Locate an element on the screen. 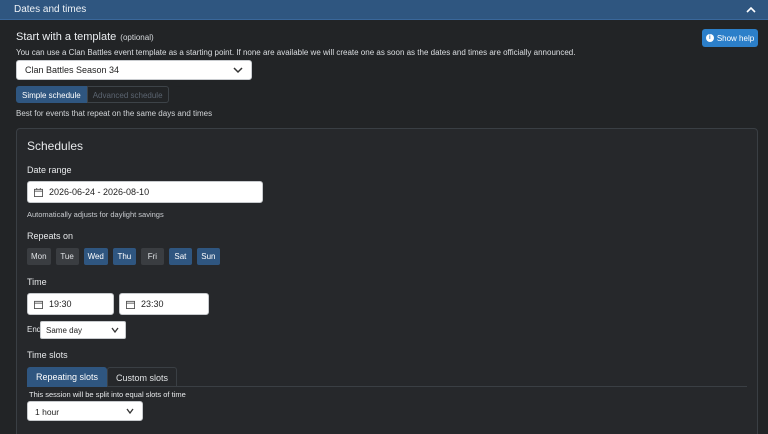 This screenshot has height=434, width=768. time-slot-tabs: Repeating slots Custom slots is located at coordinates (387, 377).